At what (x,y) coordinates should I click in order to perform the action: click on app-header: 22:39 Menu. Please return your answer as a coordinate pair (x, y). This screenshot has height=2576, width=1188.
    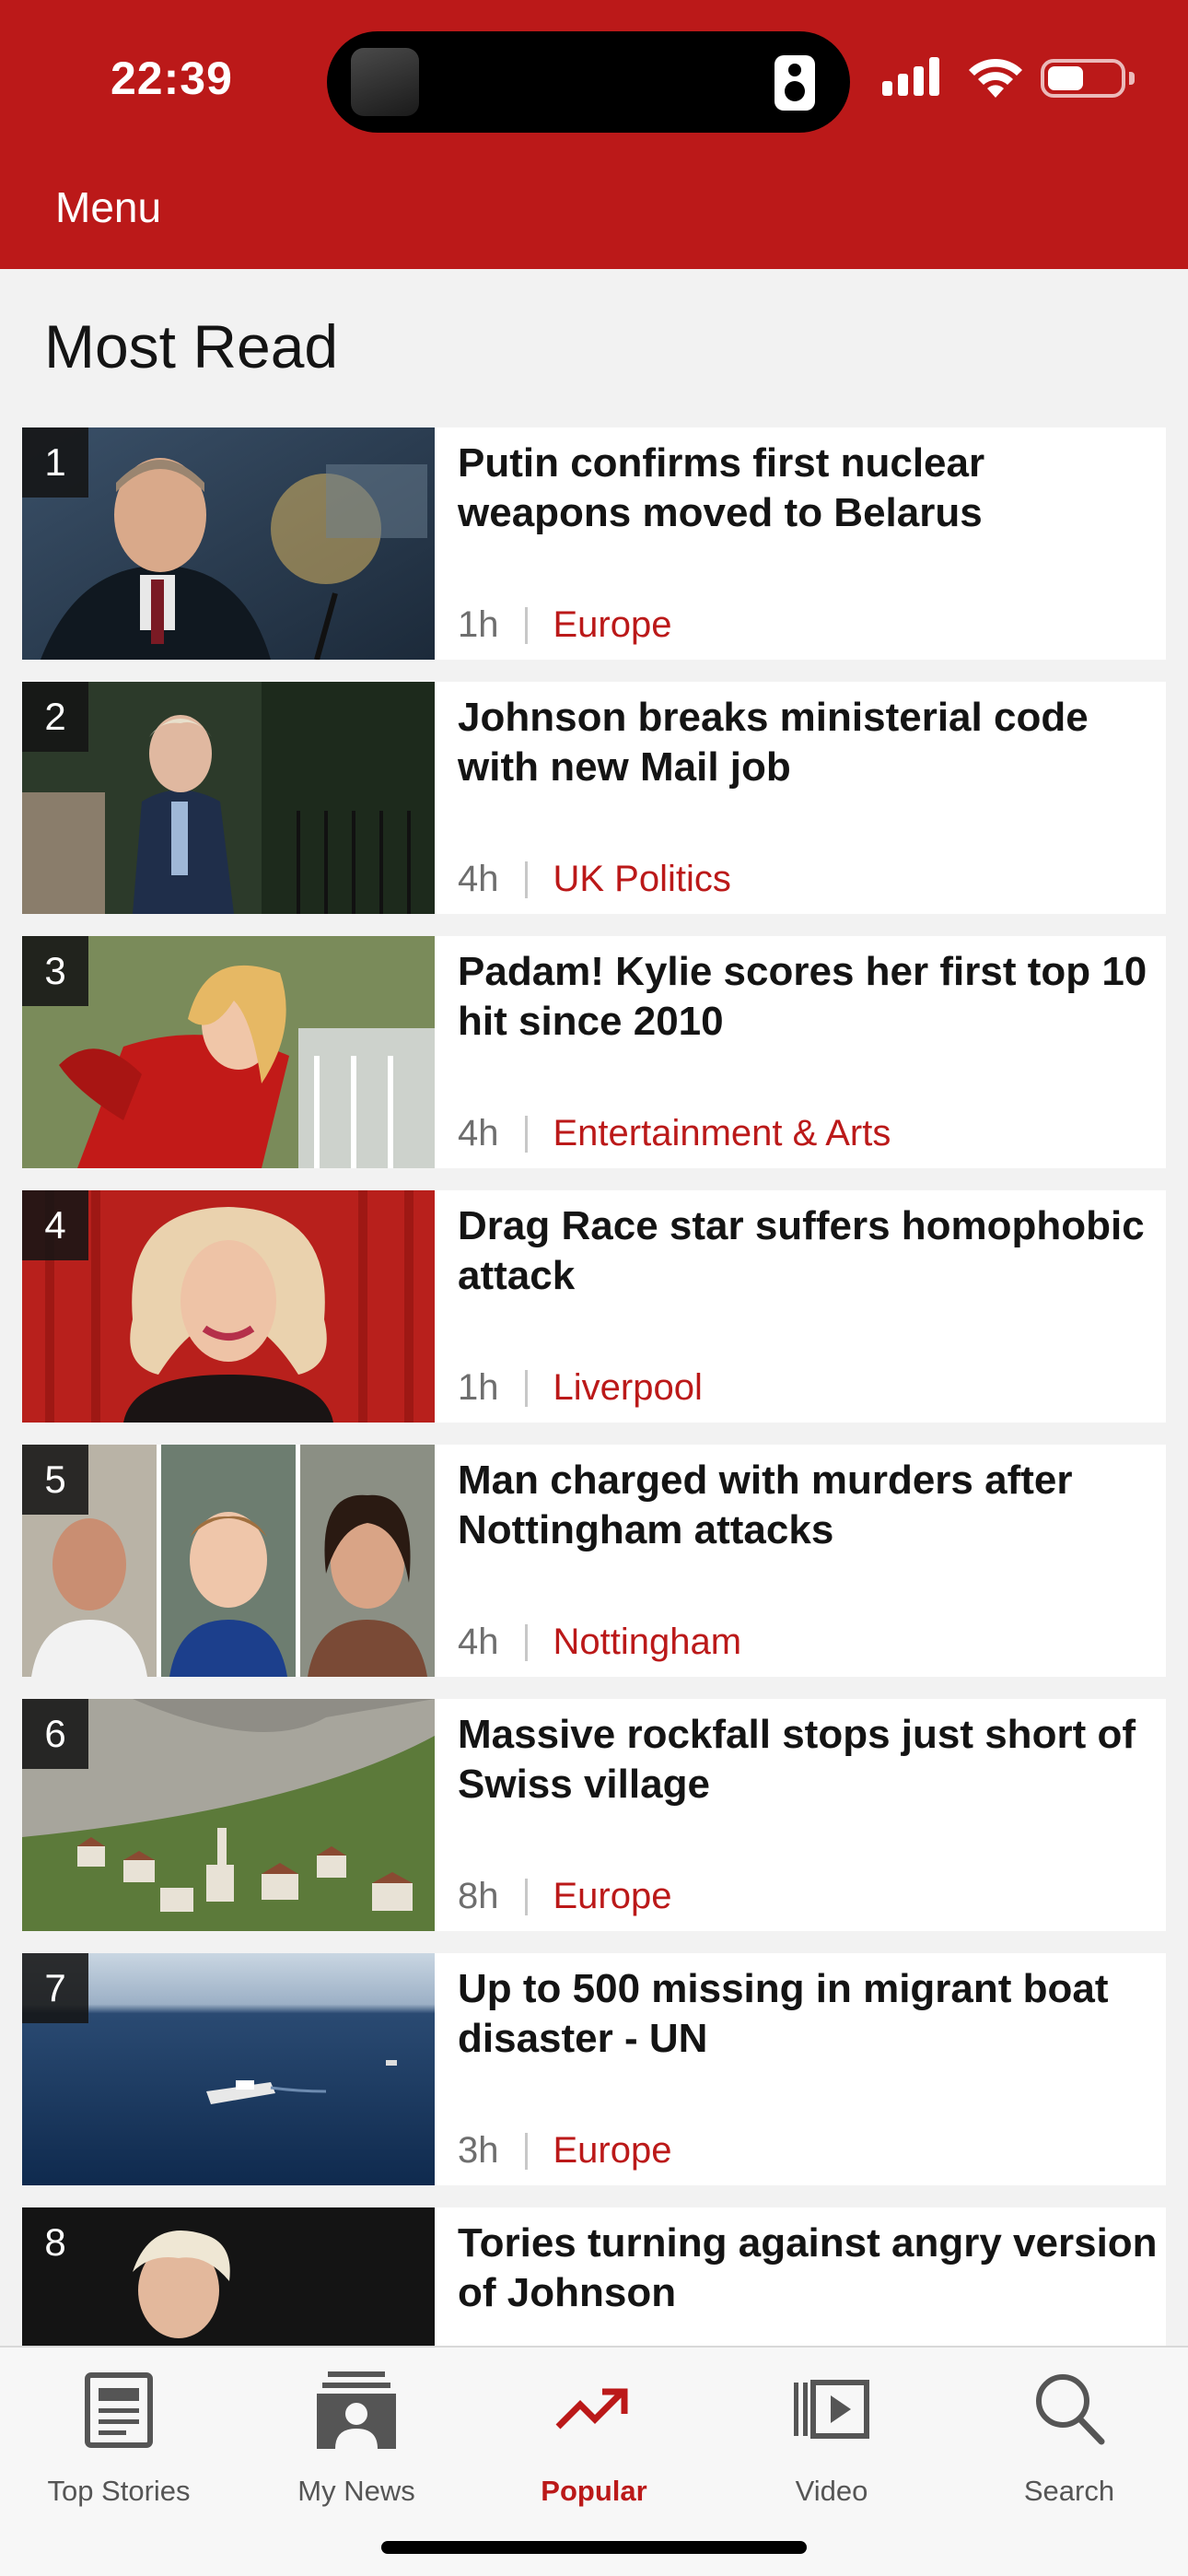
    Looking at the image, I should click on (594, 134).